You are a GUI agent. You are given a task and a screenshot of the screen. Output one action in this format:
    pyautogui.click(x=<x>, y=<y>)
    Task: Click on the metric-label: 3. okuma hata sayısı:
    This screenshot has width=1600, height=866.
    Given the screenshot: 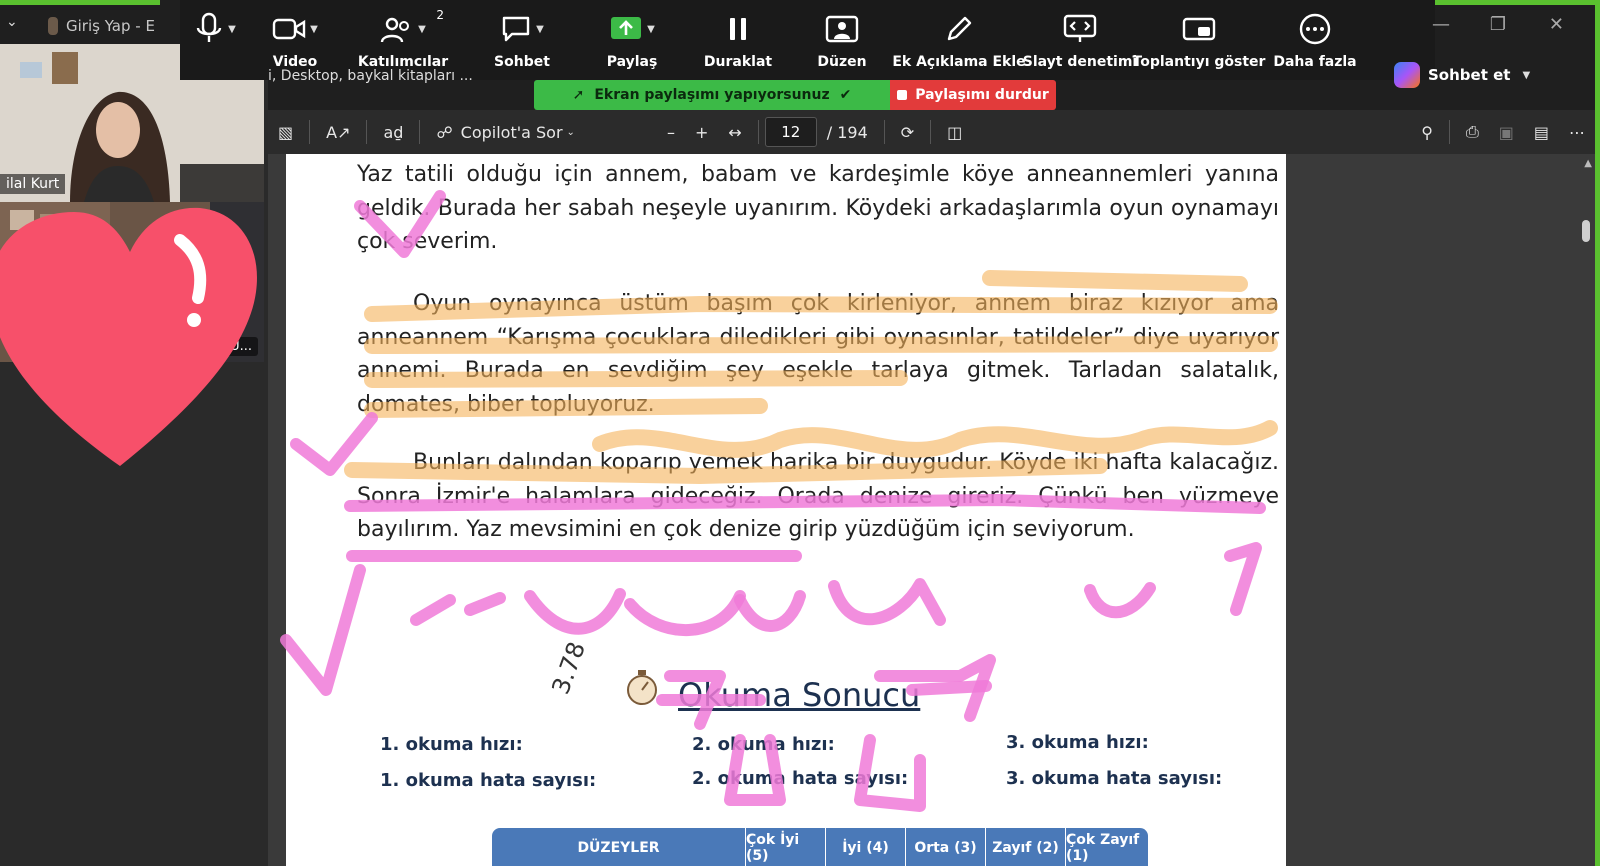 What is the action you would take?
    pyautogui.click(x=1114, y=778)
    